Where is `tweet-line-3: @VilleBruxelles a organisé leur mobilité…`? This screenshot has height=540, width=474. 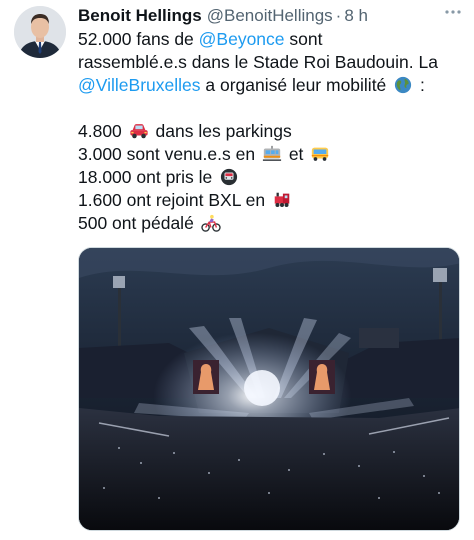 tweet-line-3: @VilleBruxelles a organisé leur mobilité… is located at coordinates (271, 85).